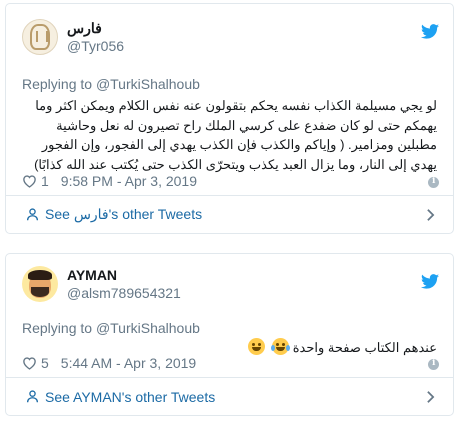  Describe the element at coordinates (45, 363) in the screenshot. I see `like-count: 5` at that location.